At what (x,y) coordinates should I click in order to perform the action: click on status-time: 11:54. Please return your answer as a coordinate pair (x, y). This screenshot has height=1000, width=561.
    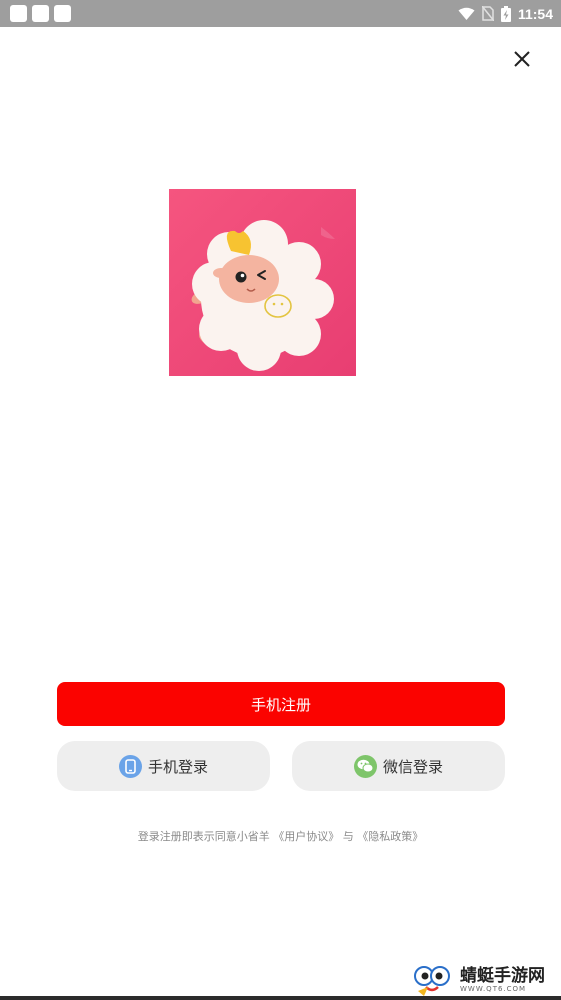
    Looking at the image, I should click on (535, 13).